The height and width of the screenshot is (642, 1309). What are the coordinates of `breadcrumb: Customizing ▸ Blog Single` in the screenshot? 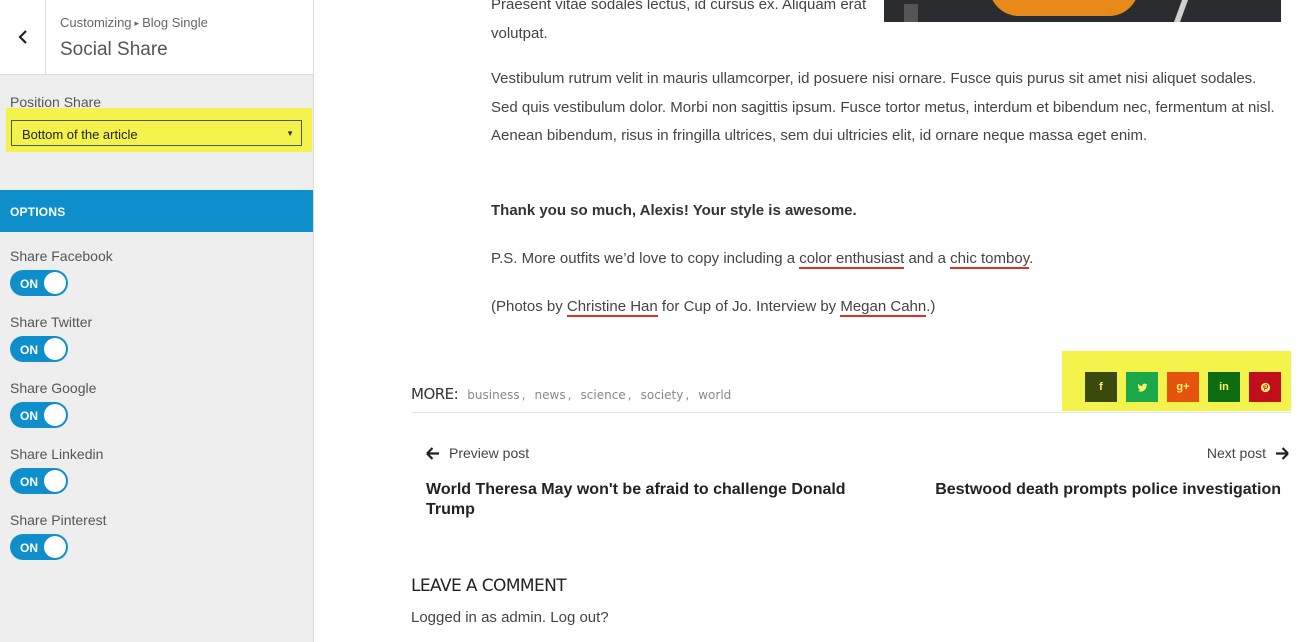 It's located at (134, 22).